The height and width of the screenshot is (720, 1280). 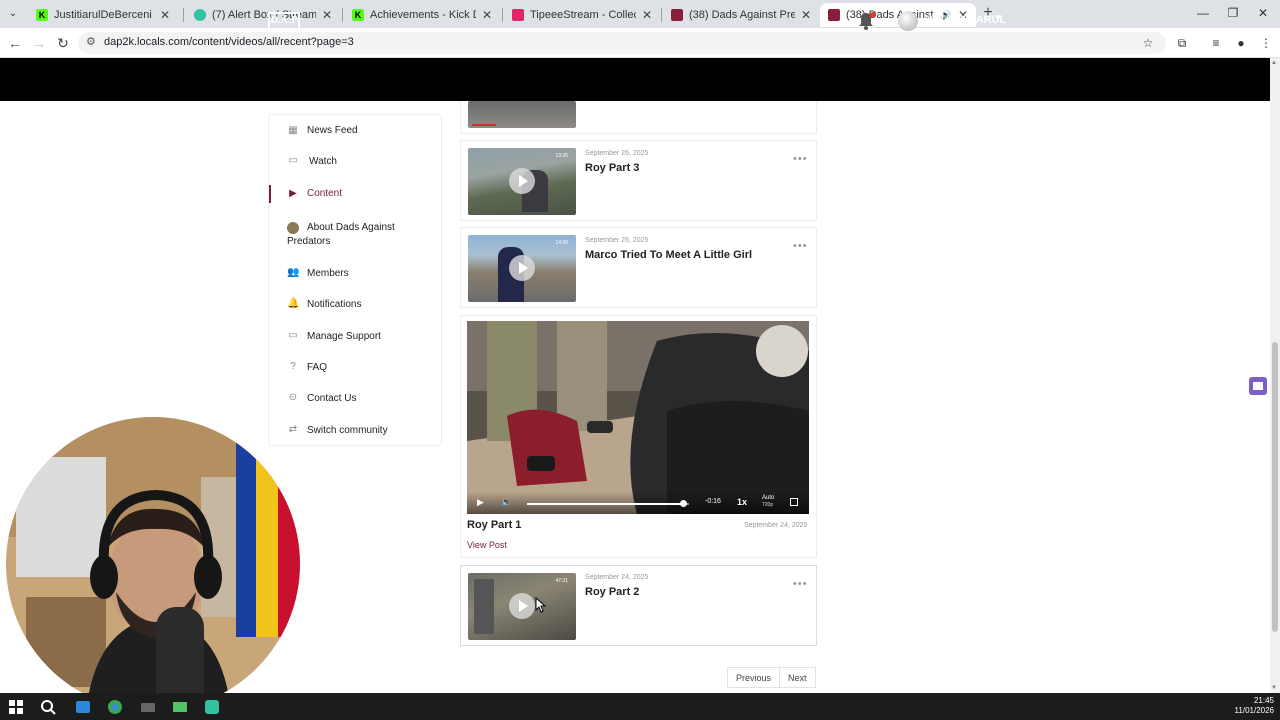 What do you see at coordinates (1148, 43) in the screenshot?
I see `bookmark-star-icon: ☆` at bounding box center [1148, 43].